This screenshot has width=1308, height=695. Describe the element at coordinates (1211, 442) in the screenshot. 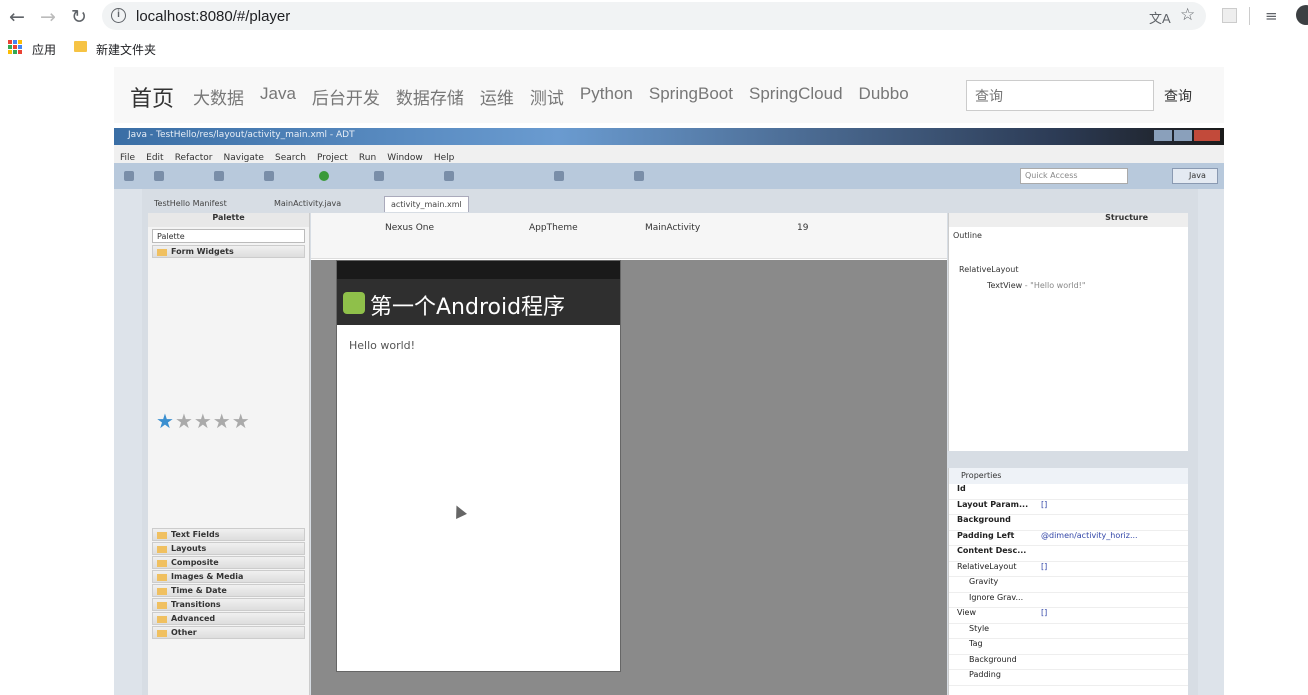

I see `right-trim` at that location.